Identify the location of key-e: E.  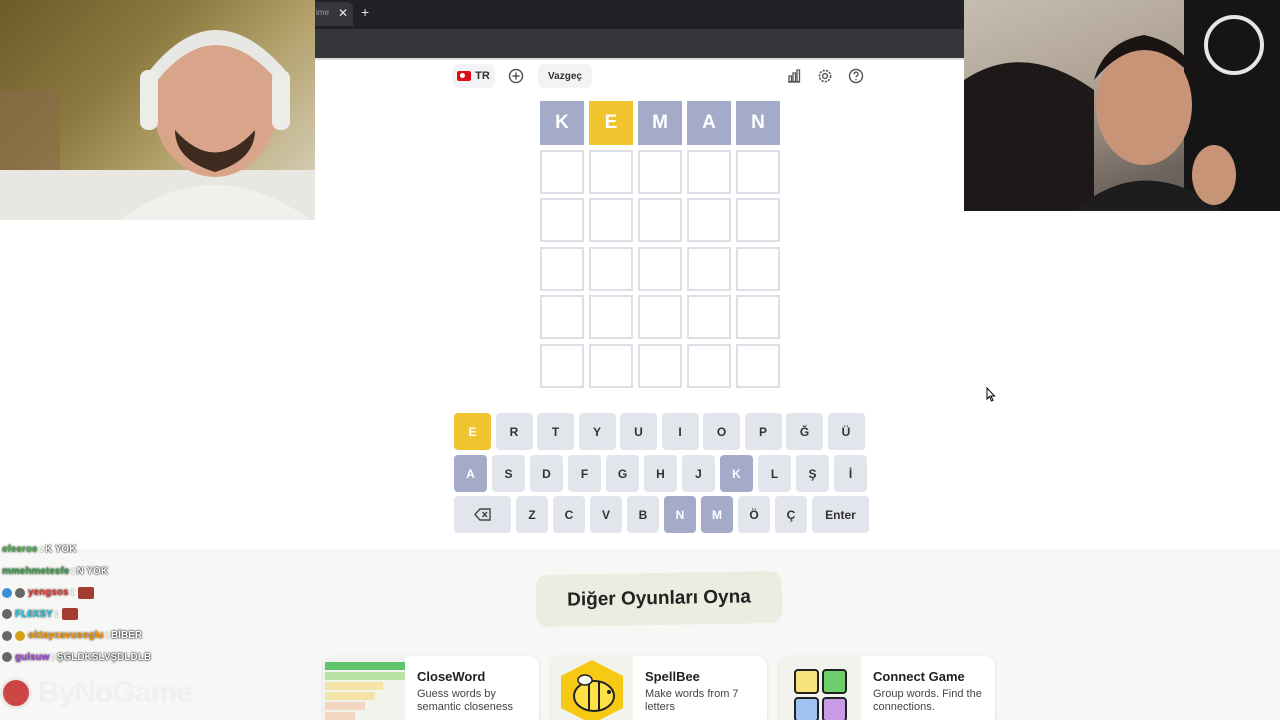
(472, 431).